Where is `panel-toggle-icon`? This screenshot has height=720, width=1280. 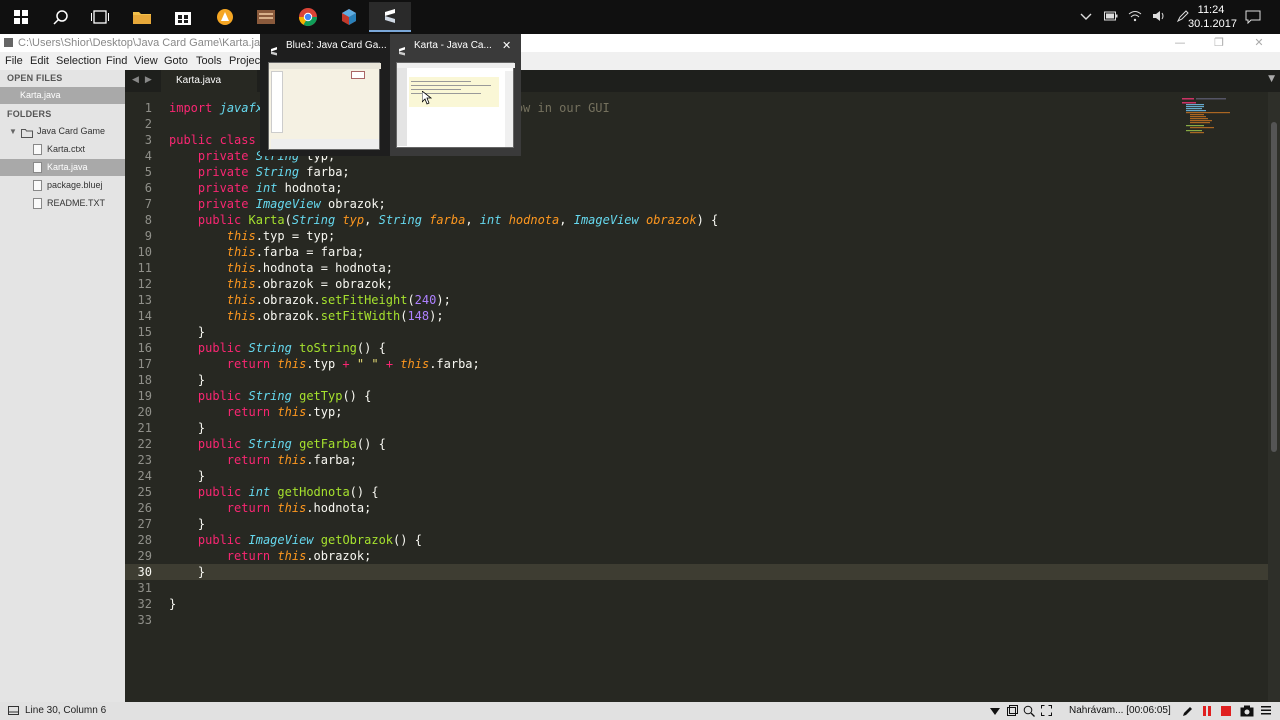
panel-toggle-icon is located at coordinates (13, 712).